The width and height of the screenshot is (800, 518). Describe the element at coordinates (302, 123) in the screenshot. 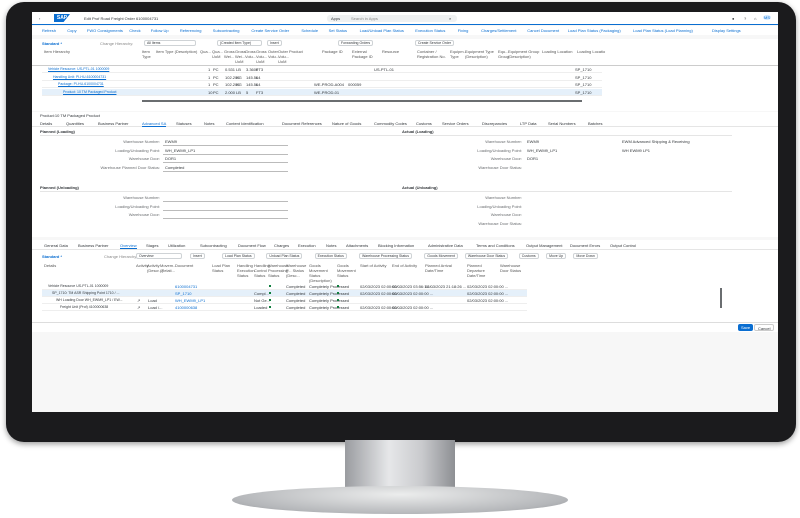

I see `detail-tab: Document References` at that location.